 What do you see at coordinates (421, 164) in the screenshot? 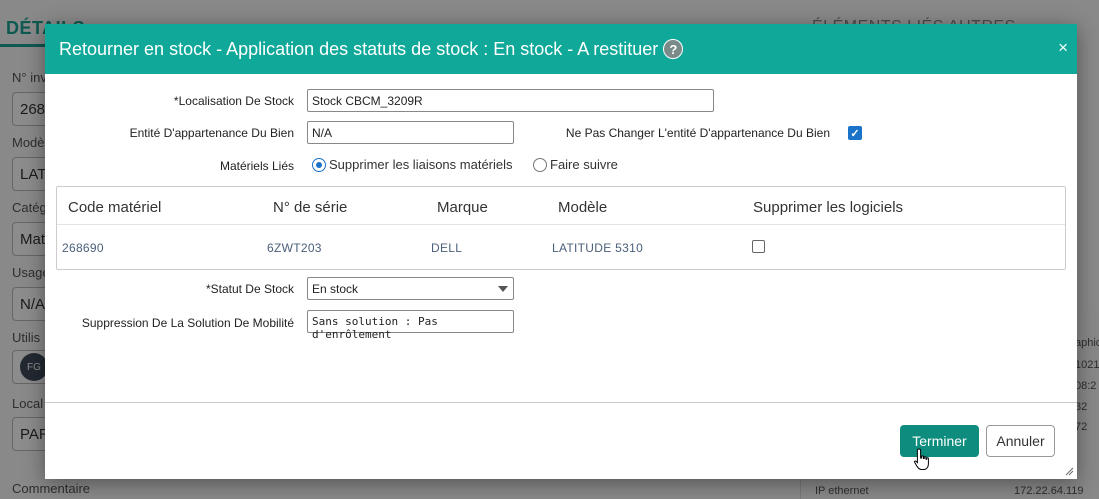
I see `radio-supprimer-liaisons-label: Supprimer les liaisons matériels` at bounding box center [421, 164].